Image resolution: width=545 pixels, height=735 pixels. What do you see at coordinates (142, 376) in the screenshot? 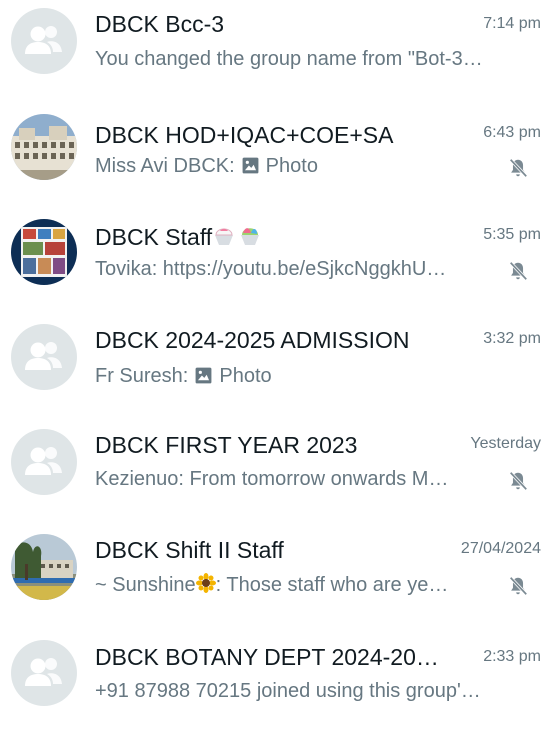
I see `chat-sender: Fr Suresh:` at bounding box center [142, 376].